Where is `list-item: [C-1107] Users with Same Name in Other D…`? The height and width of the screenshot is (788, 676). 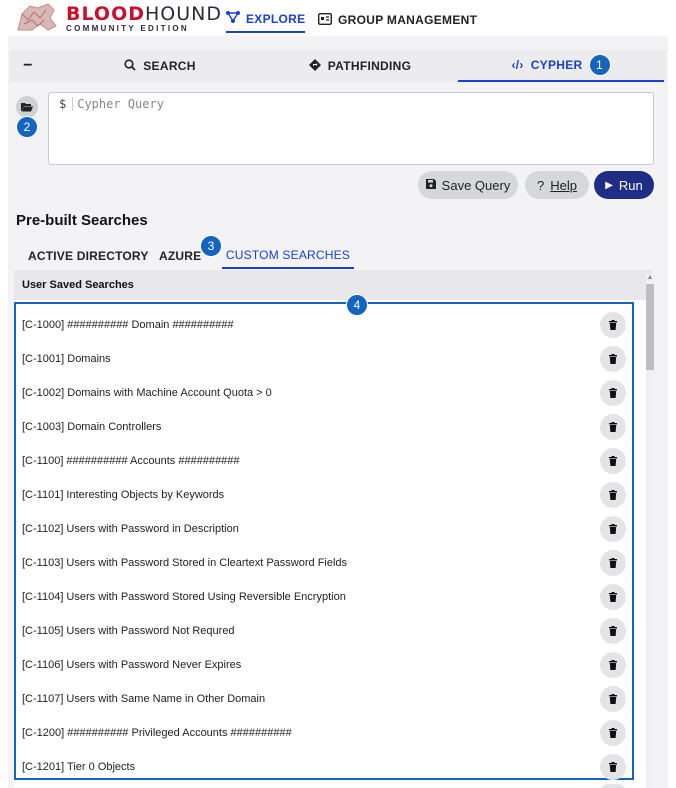 list-item: [C-1107] Users with Same Name in Other D… is located at coordinates (326, 699).